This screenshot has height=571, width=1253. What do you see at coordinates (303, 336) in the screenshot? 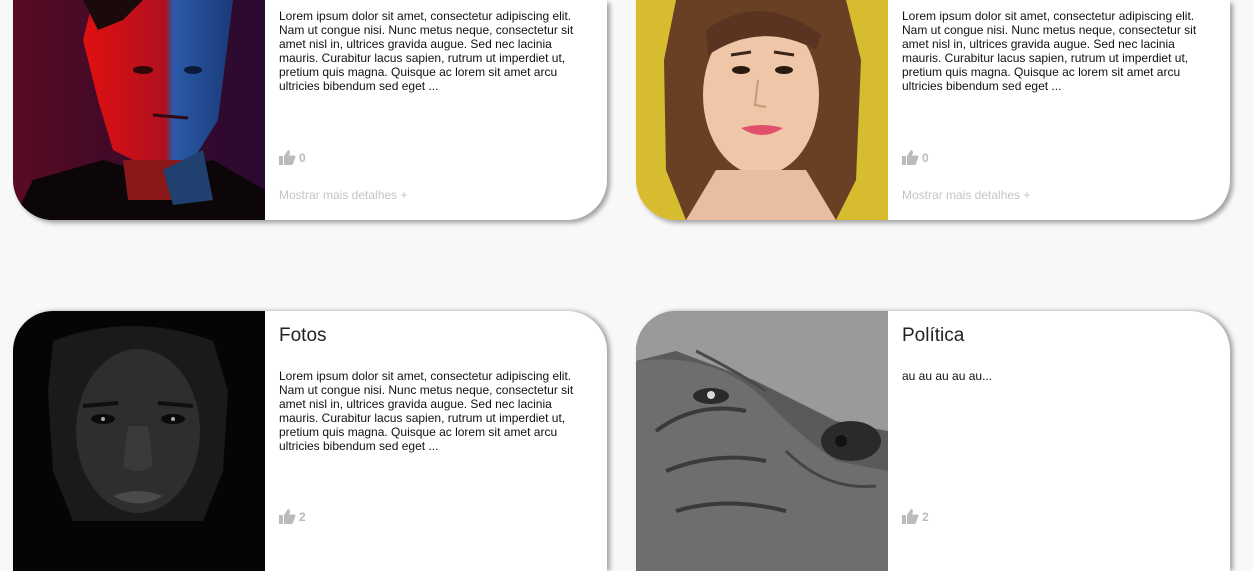
I see `post-title: Fotos` at bounding box center [303, 336].